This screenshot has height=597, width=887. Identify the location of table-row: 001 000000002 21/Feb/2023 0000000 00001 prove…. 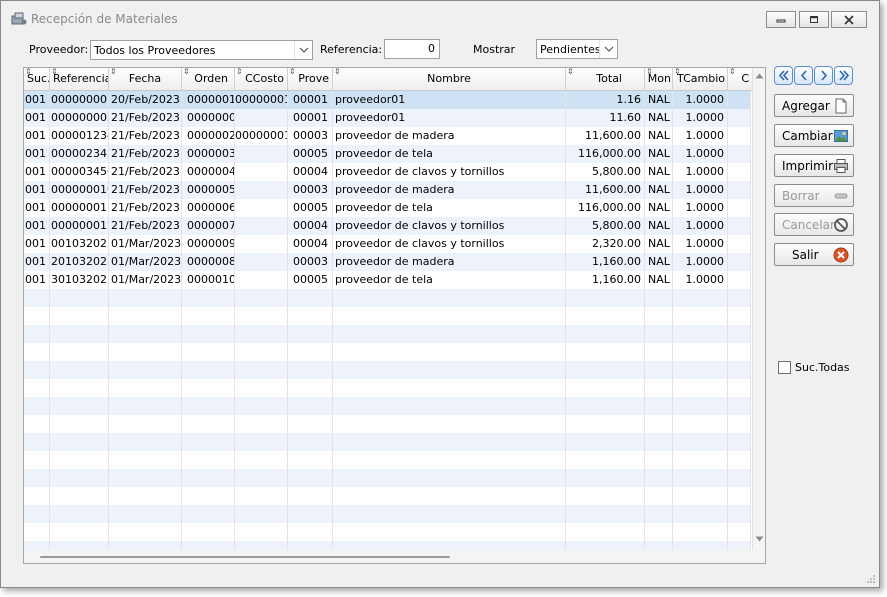
(387, 118).